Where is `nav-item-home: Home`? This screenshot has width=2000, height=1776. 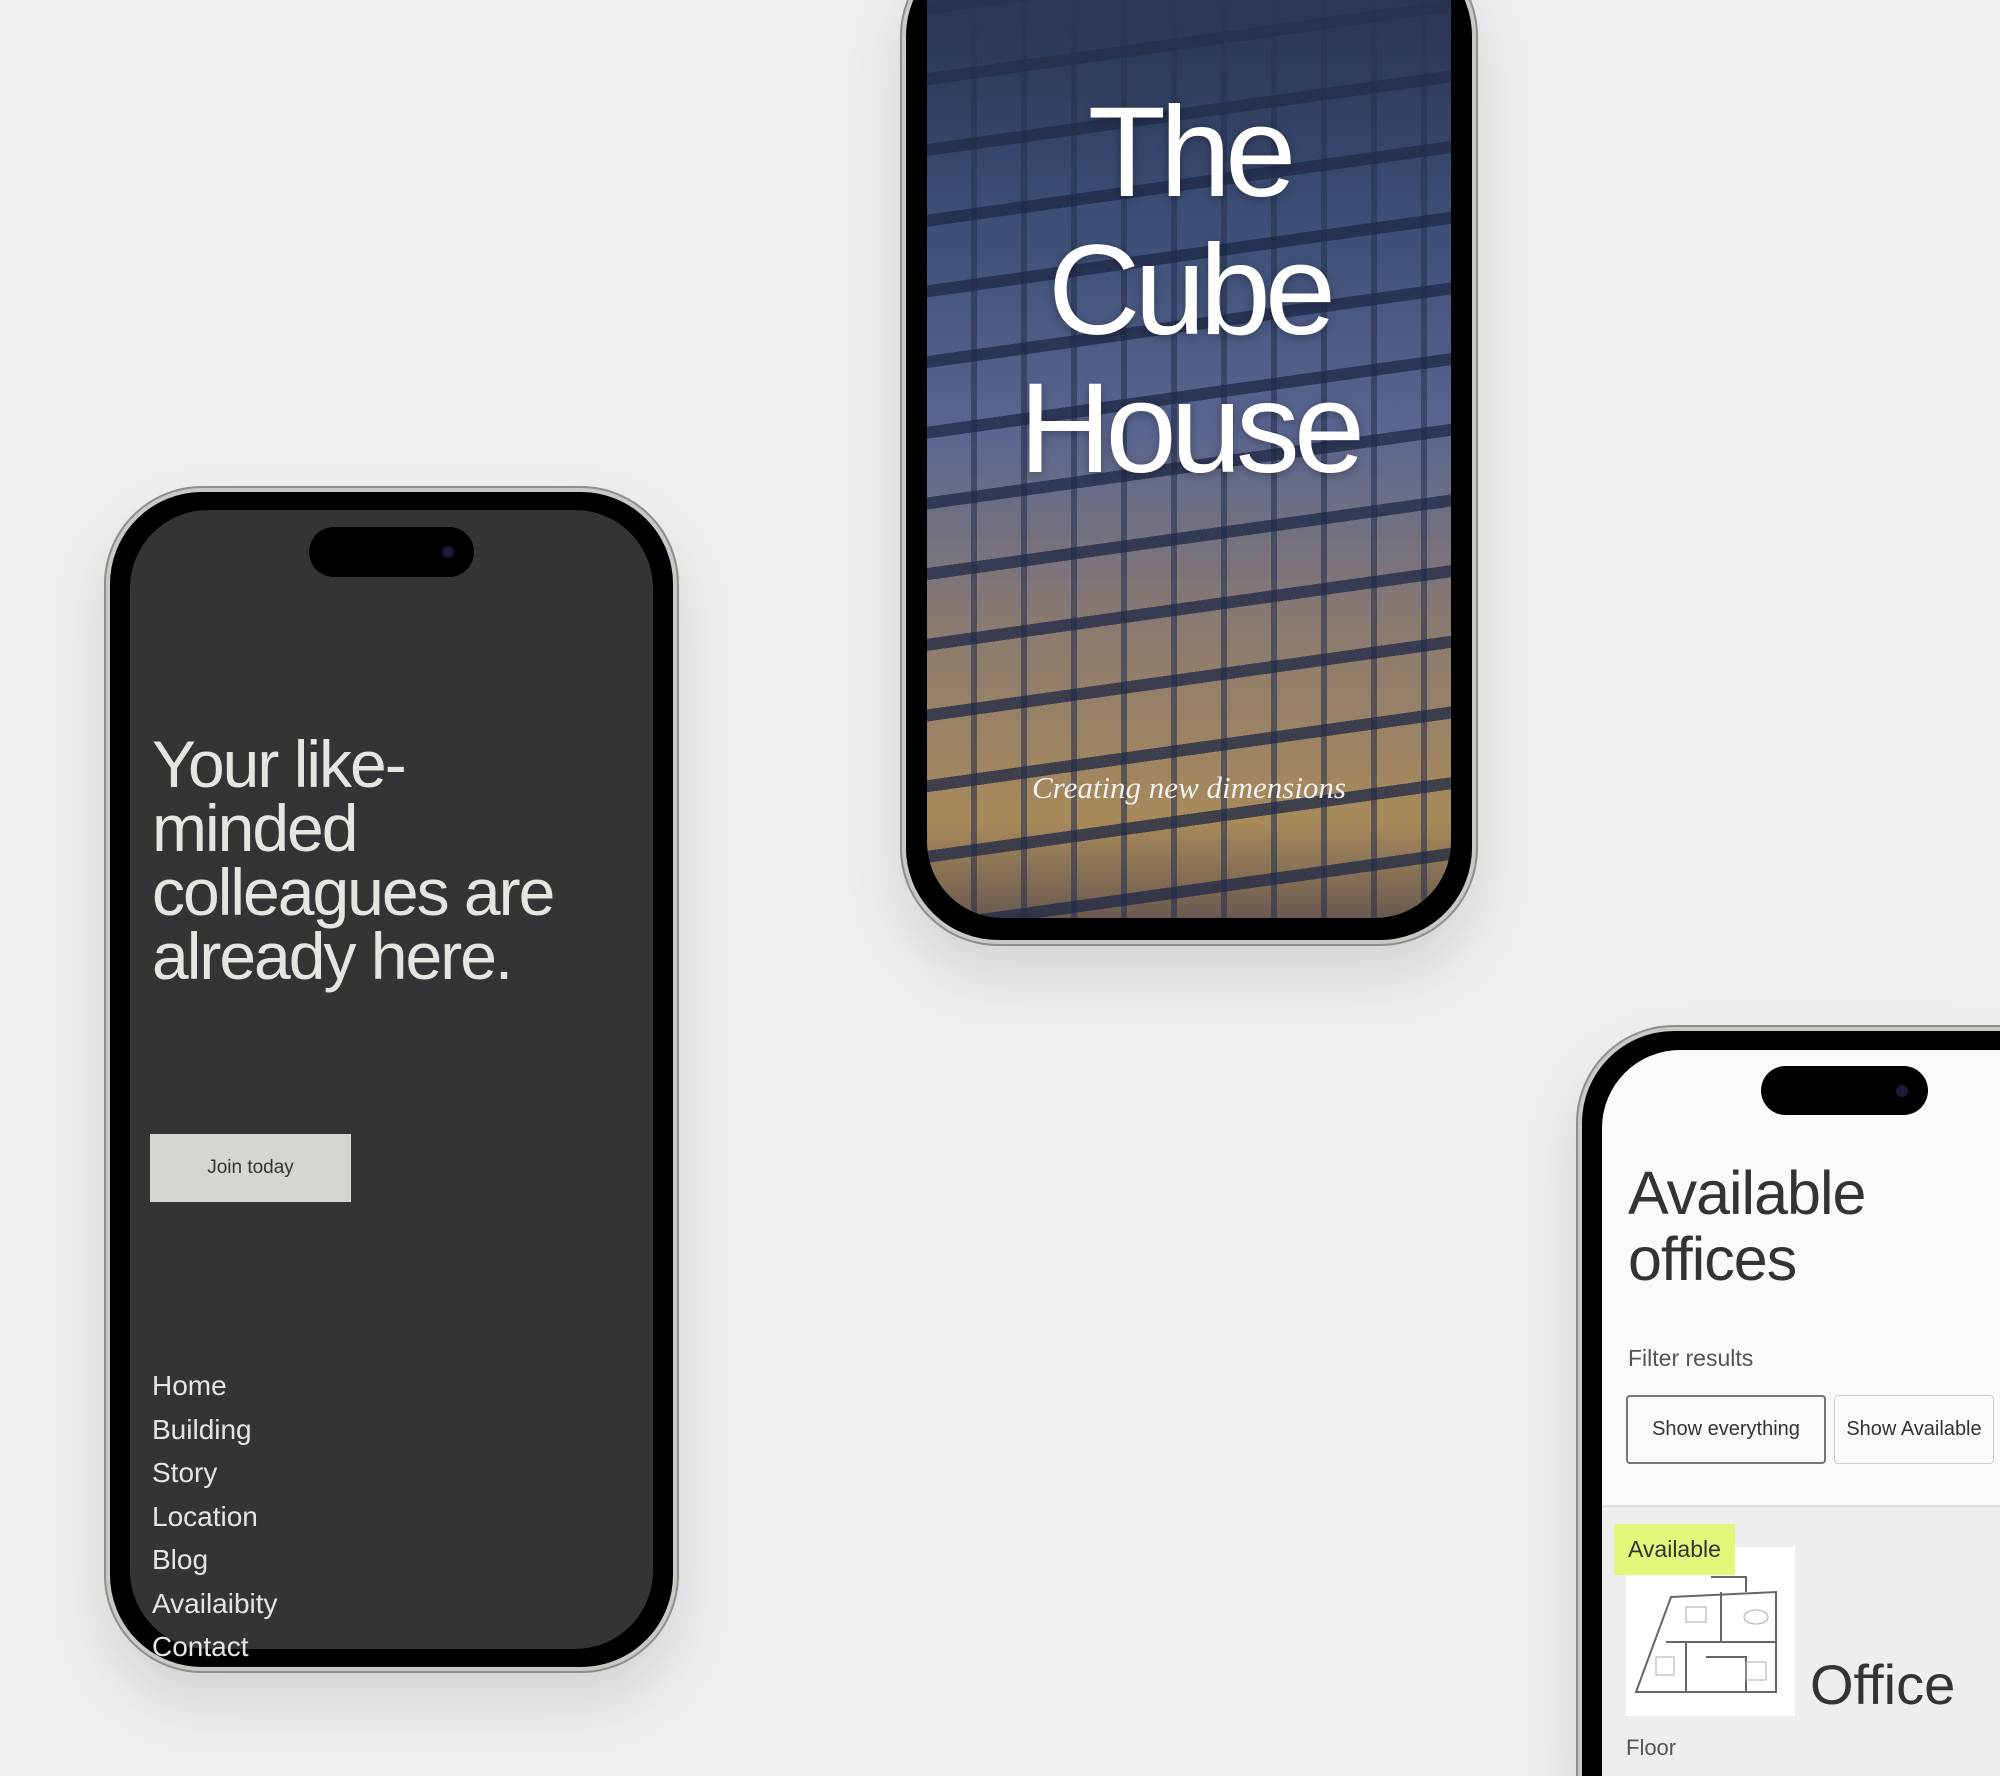 nav-item-home: Home is located at coordinates (215, 1386).